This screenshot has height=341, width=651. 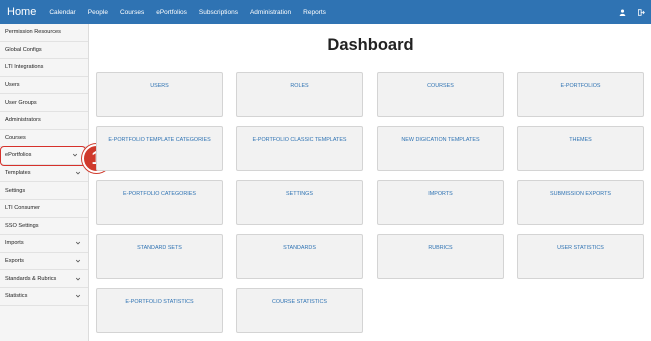 I want to click on sidebar-item-label: LTI Integrations, so click(x=24, y=67).